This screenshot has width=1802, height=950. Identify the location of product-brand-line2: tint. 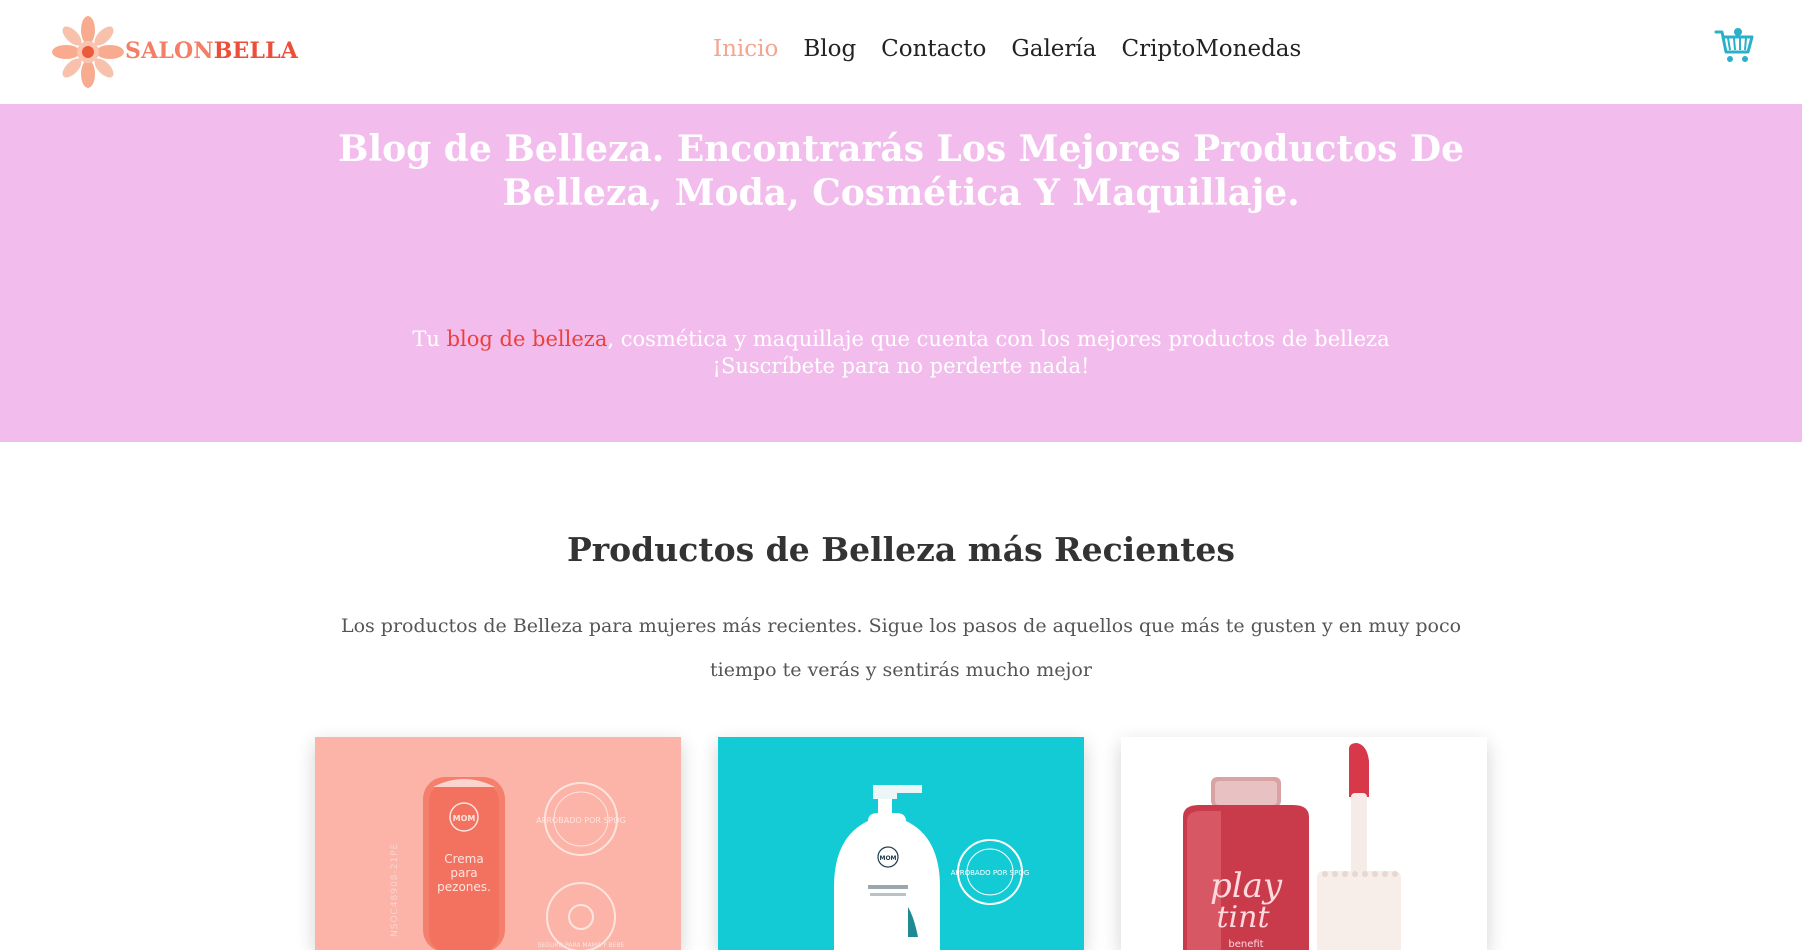
(1243, 917).